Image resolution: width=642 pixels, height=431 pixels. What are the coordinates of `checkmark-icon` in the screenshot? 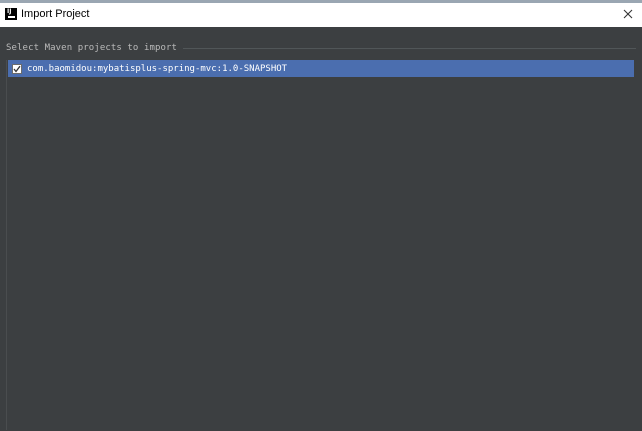 It's located at (17, 69).